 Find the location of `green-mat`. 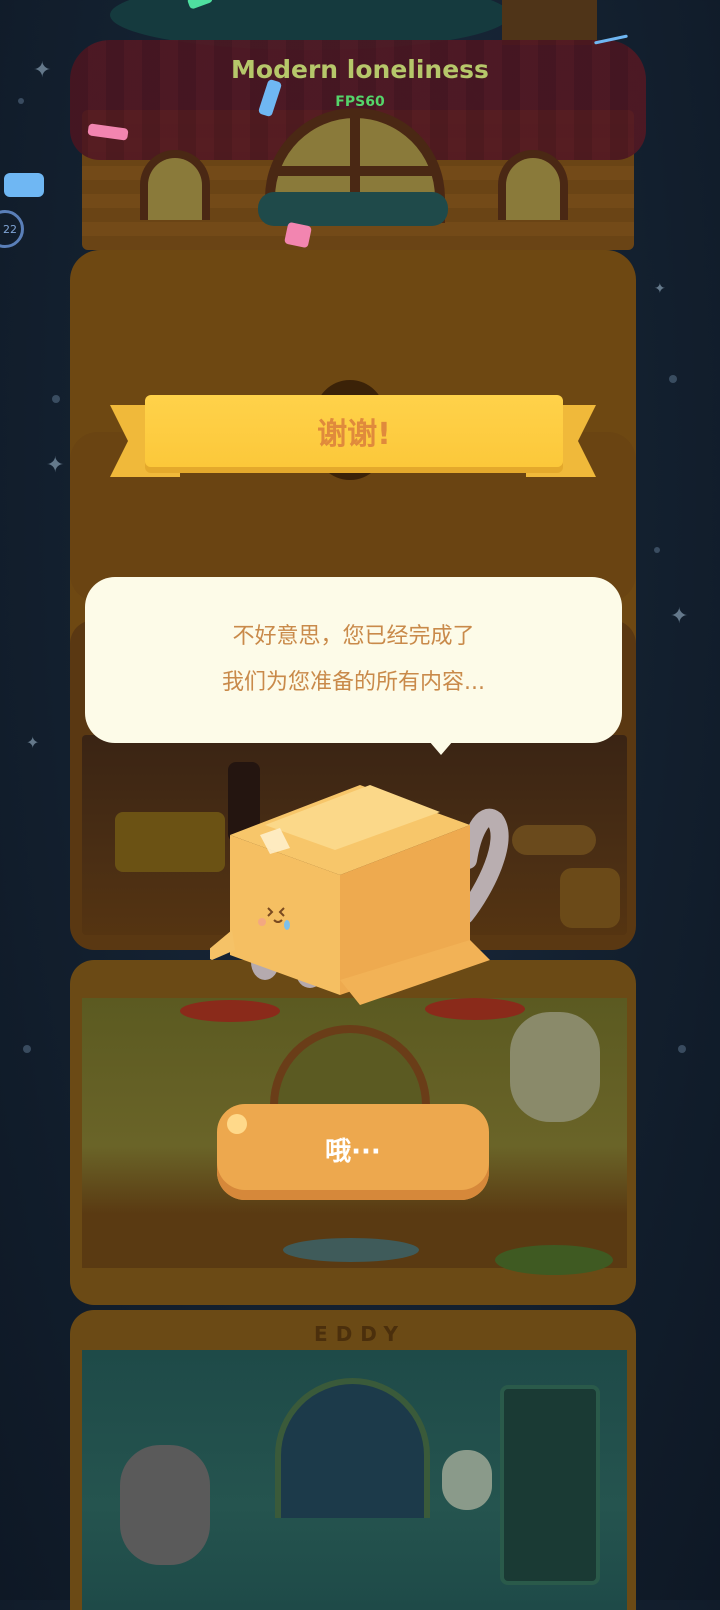

green-mat is located at coordinates (554, 1260).